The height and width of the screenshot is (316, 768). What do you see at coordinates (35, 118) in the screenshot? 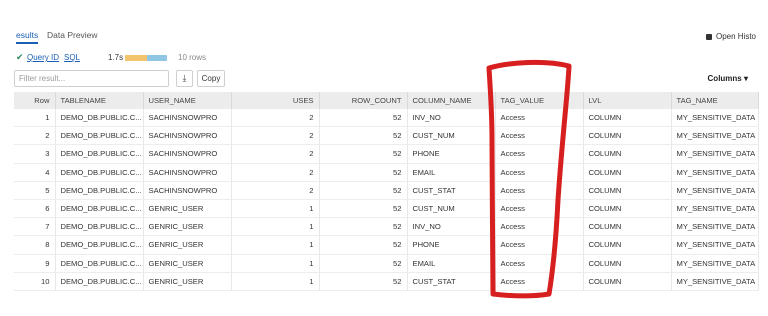
I see `cell-row: 1` at bounding box center [35, 118].